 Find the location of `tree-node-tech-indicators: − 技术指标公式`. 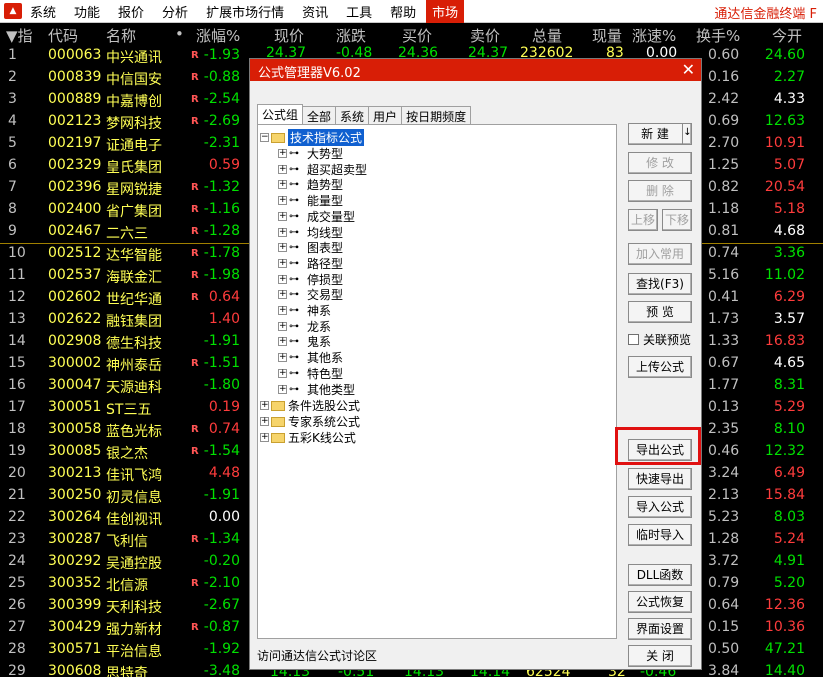

tree-node-tech-indicators: − 技术指标公式 is located at coordinates (312, 137).